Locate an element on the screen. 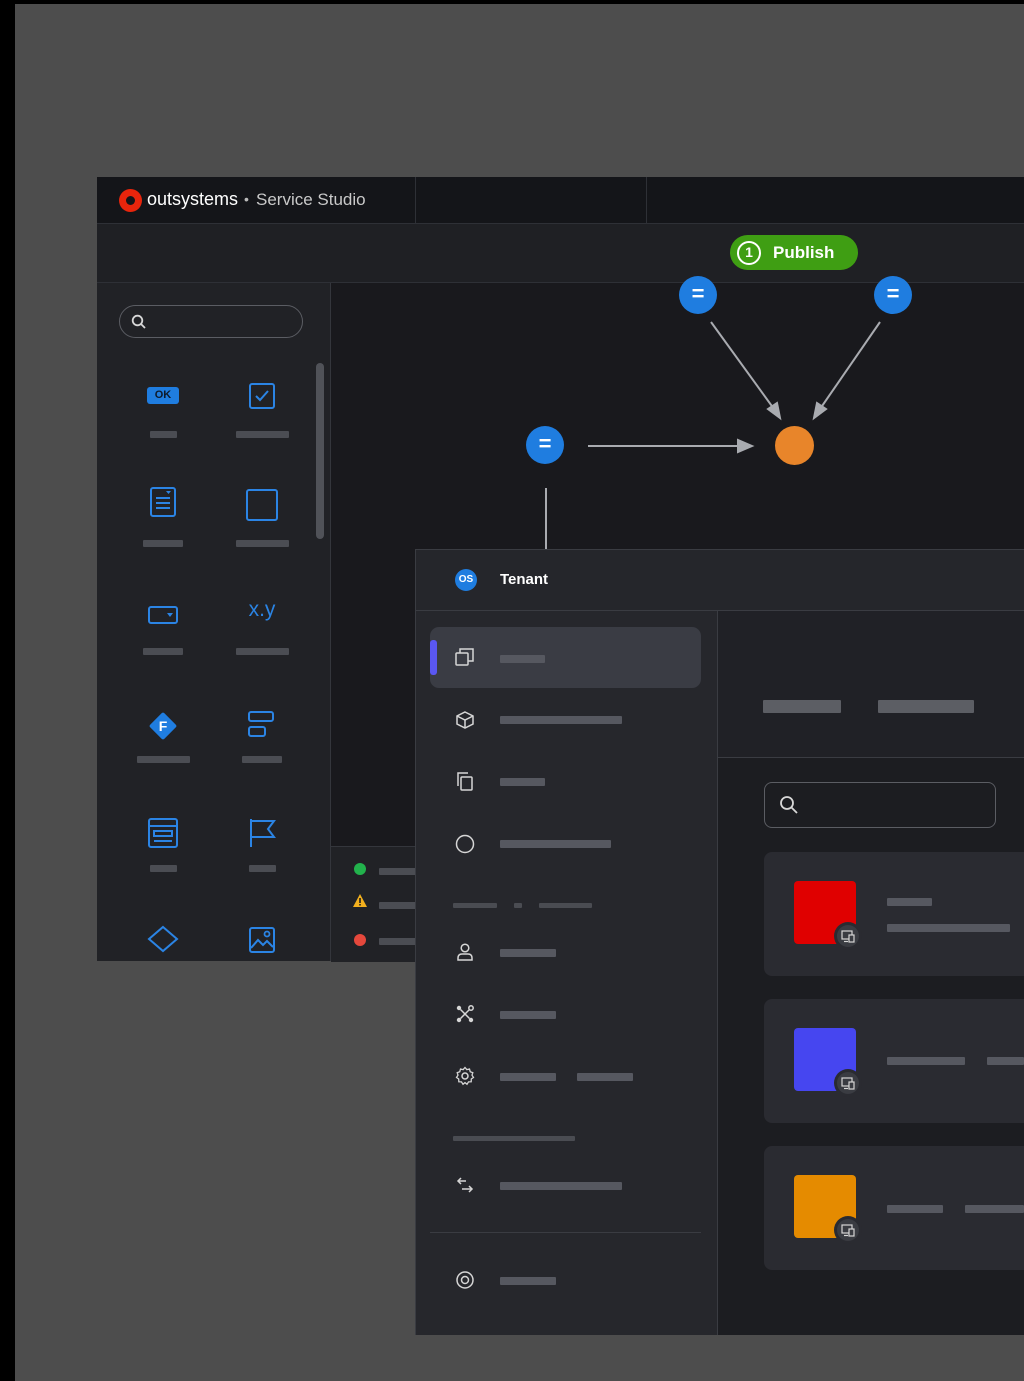 The width and height of the screenshot is (1024, 1381). nav-divider is located at coordinates (565, 1232).